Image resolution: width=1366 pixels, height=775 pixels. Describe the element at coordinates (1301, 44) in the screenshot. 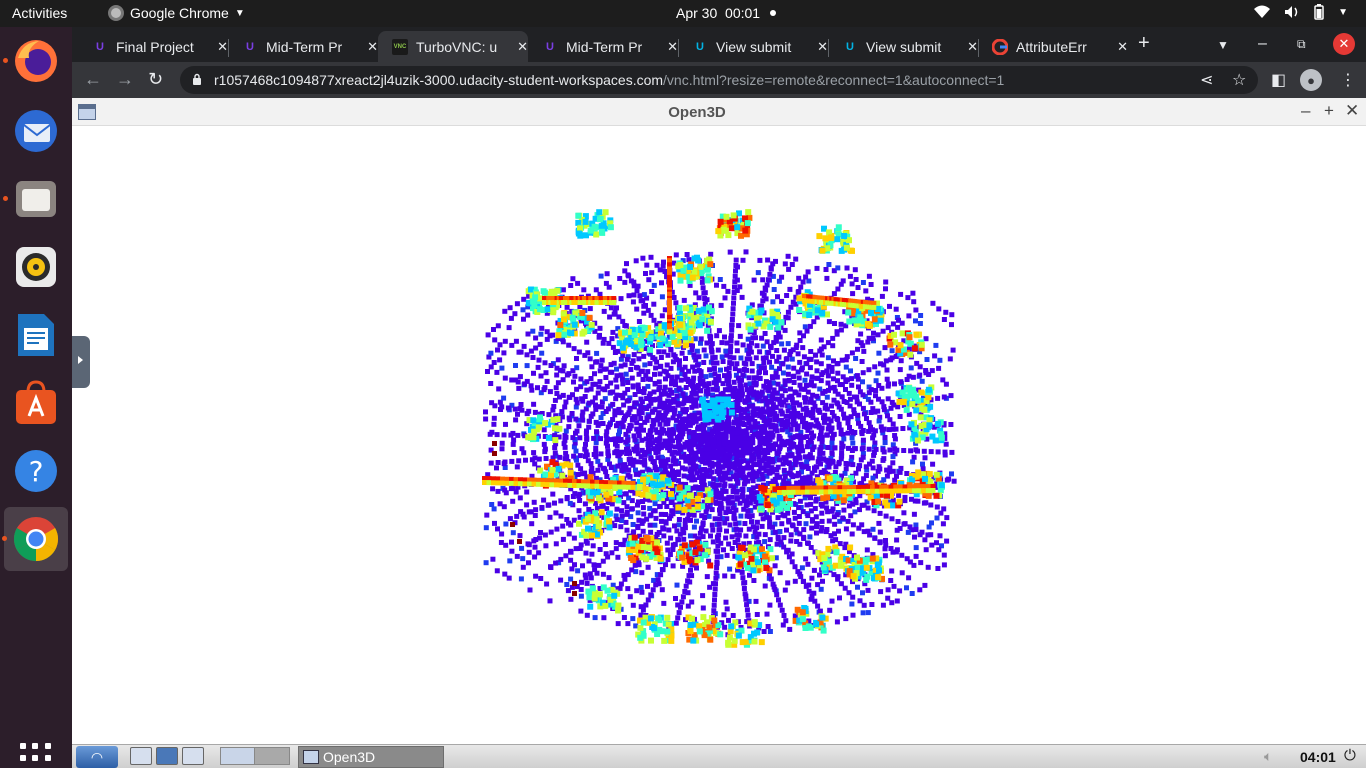

I see `restore-icon: ⧉` at that location.